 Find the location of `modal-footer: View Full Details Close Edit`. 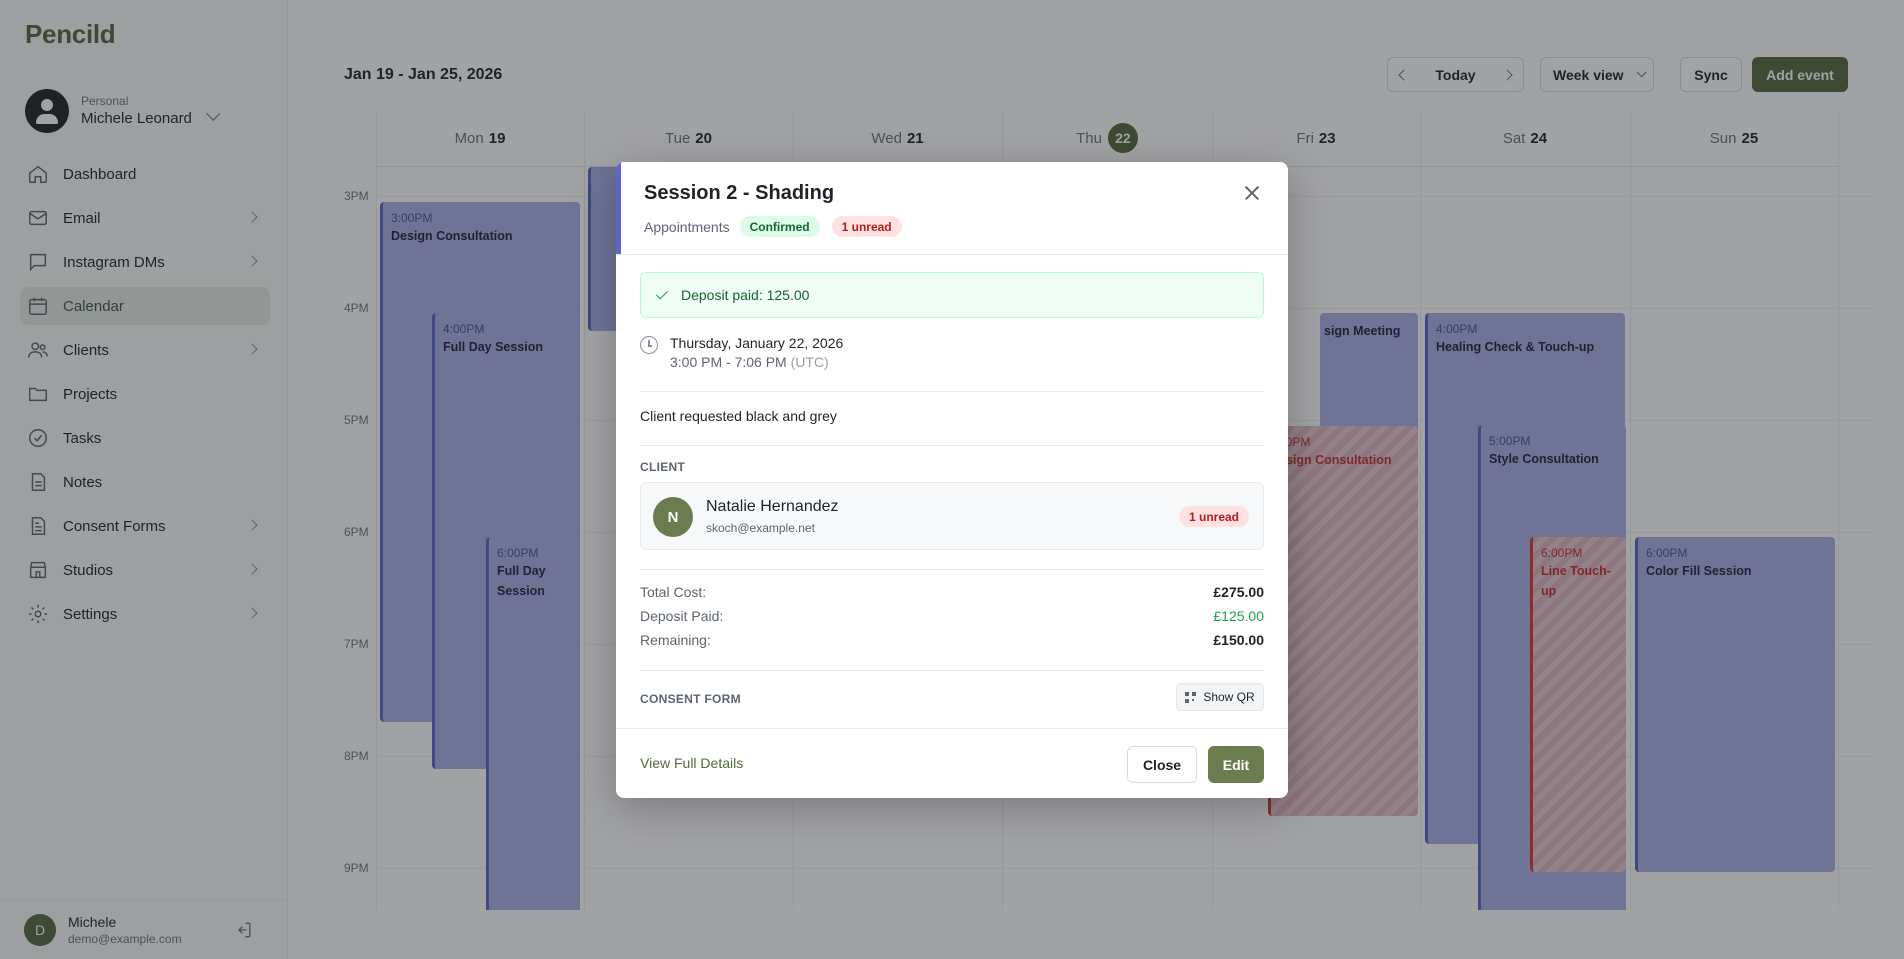

modal-footer: View Full Details Close Edit is located at coordinates (952, 763).